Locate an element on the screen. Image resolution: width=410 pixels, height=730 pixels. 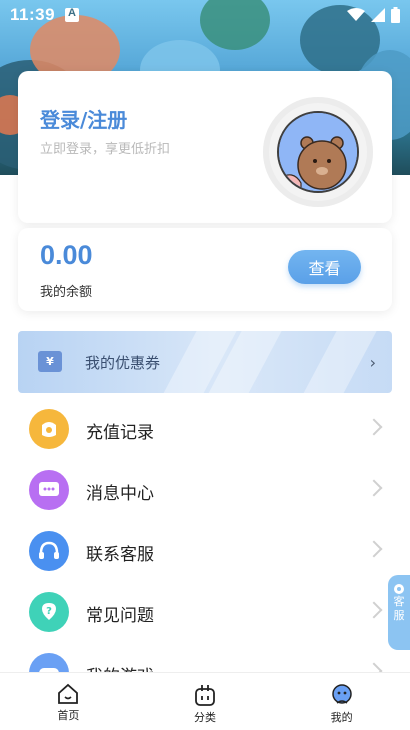
wifi-icon is located at coordinates (356, 14).